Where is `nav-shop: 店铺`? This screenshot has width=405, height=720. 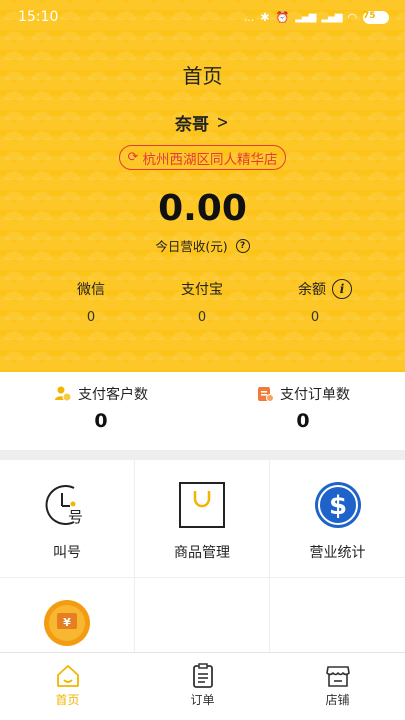
nav-shop: 店铺 is located at coordinates (337, 685).